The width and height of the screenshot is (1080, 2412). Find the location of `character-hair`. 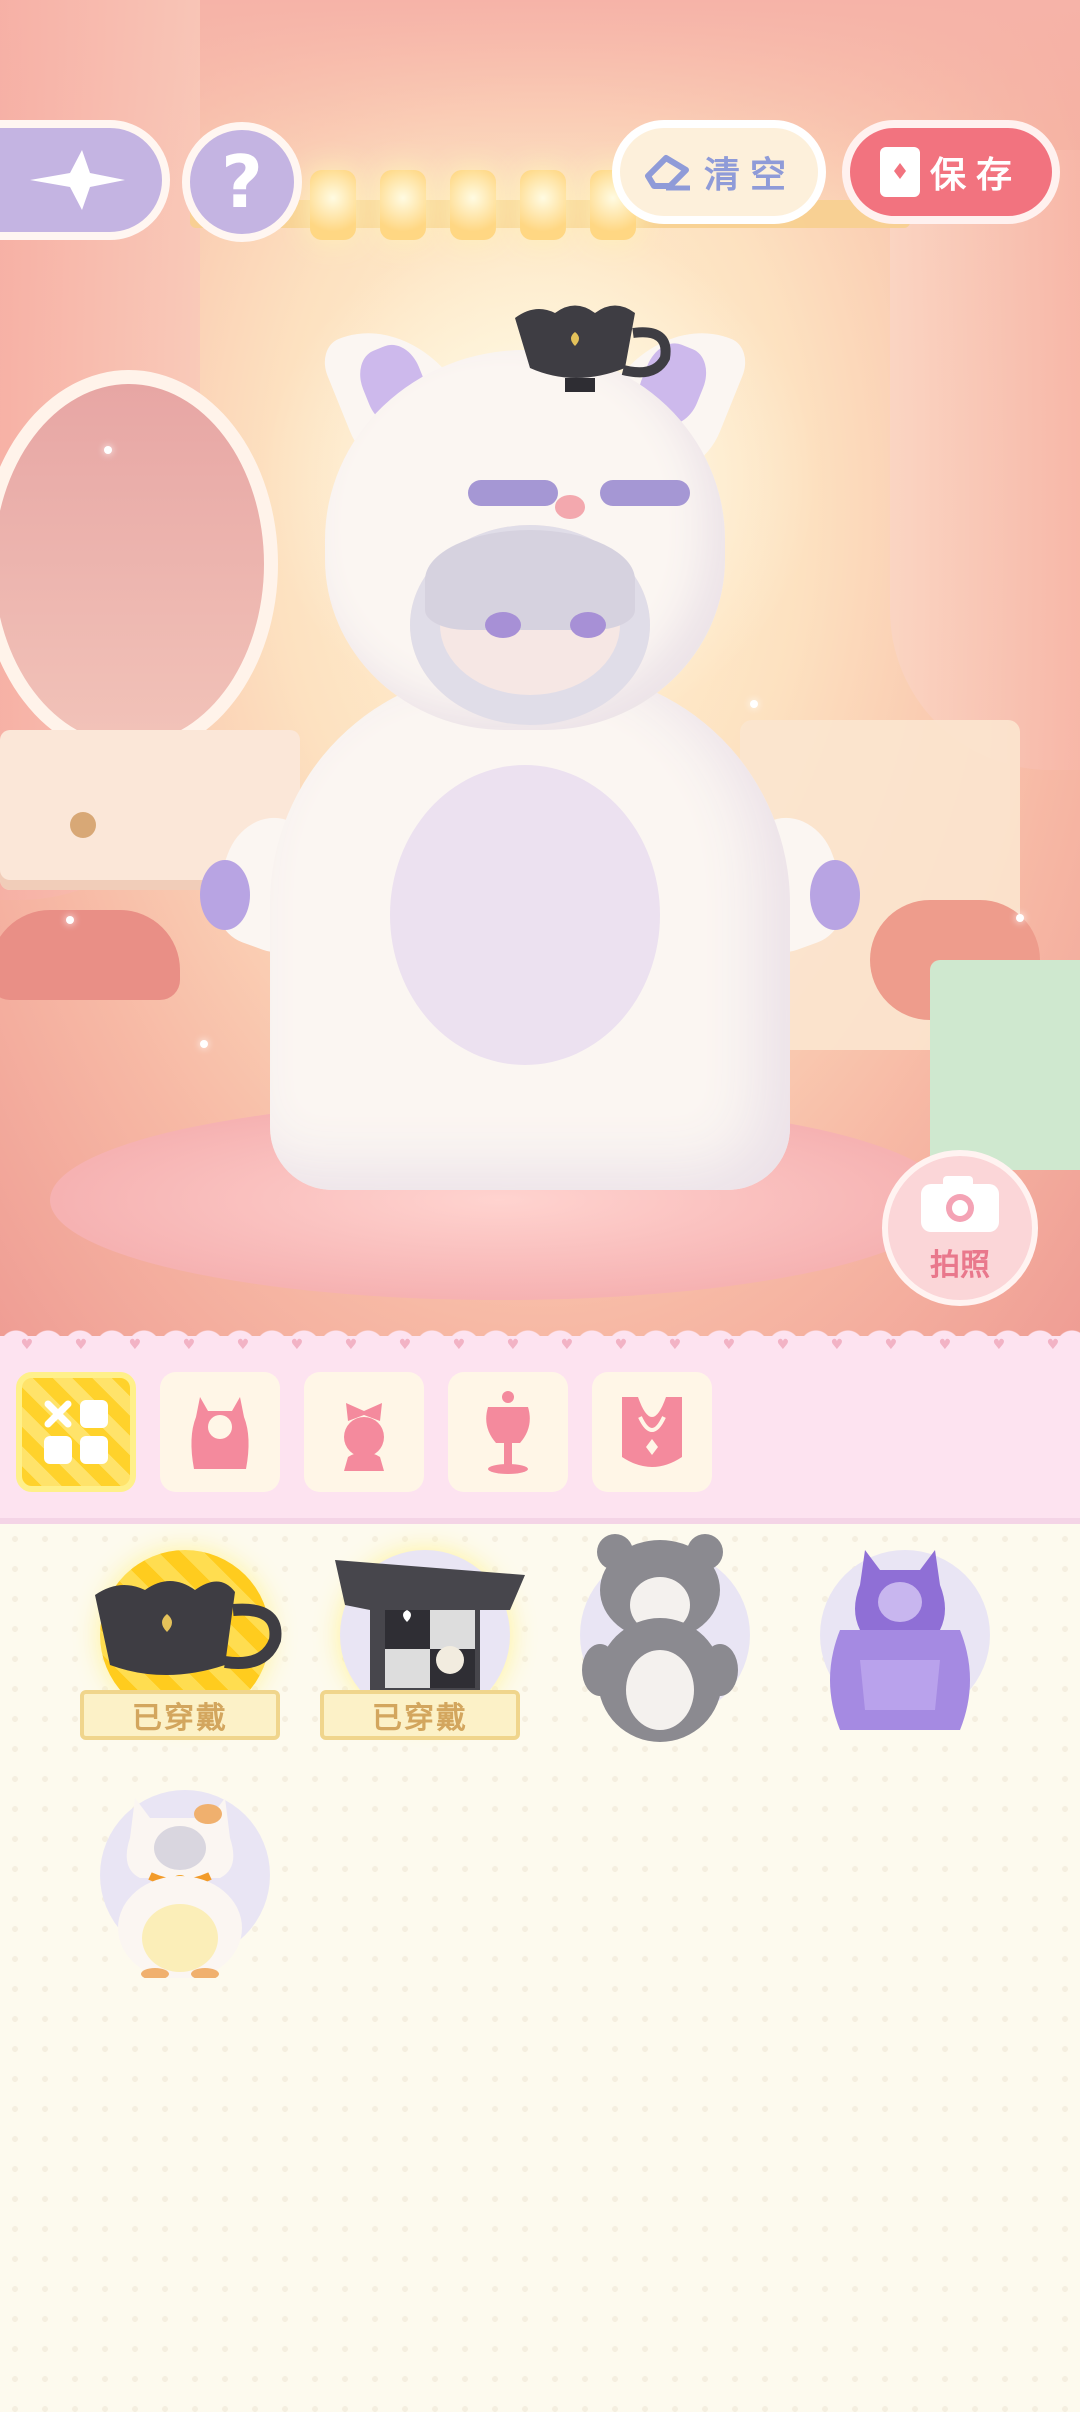

character-hair is located at coordinates (530, 580).